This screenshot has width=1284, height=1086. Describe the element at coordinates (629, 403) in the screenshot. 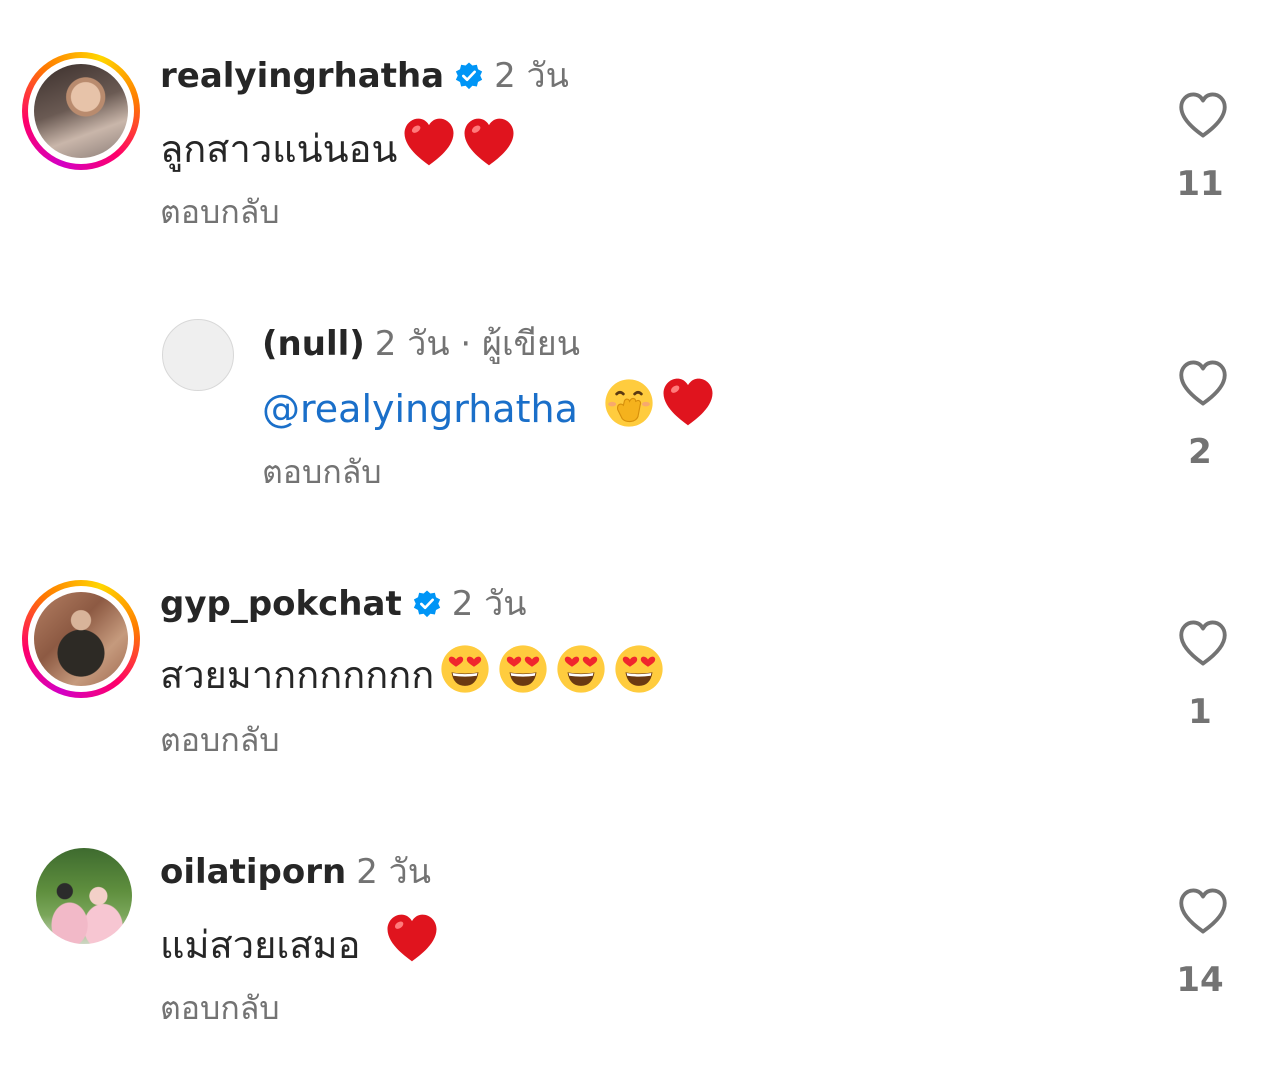

I see `hand-over-mouth-emoji-icon` at that location.